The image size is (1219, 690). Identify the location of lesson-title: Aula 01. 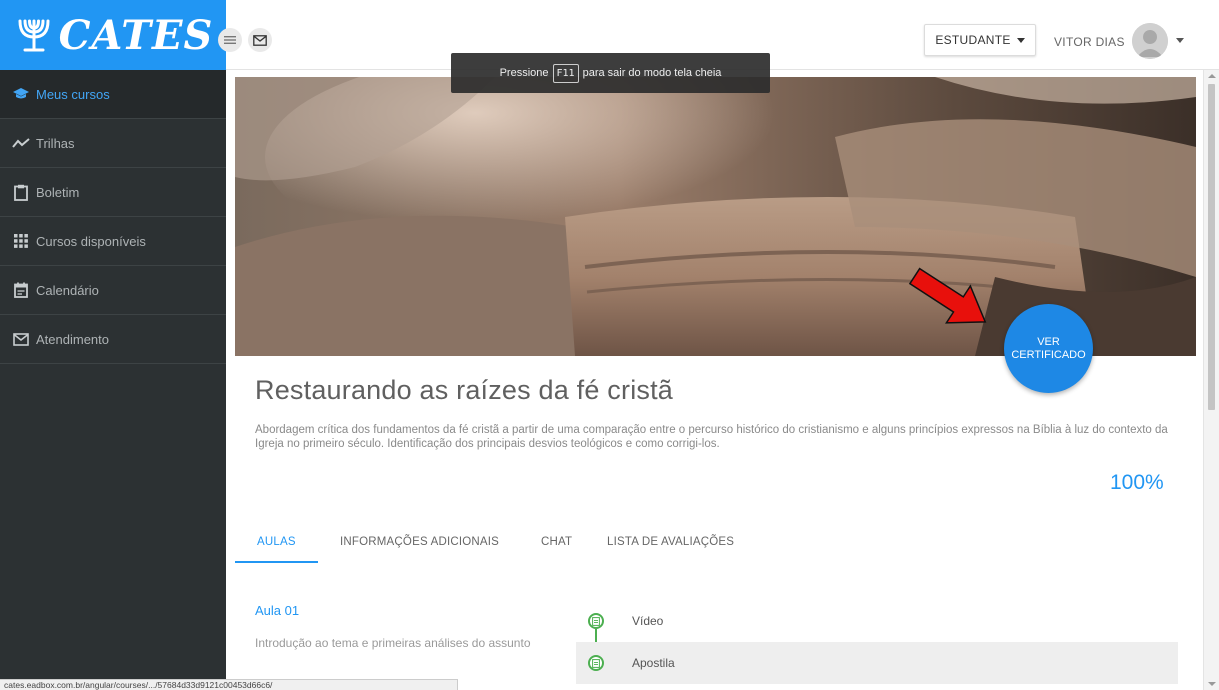
(277, 610).